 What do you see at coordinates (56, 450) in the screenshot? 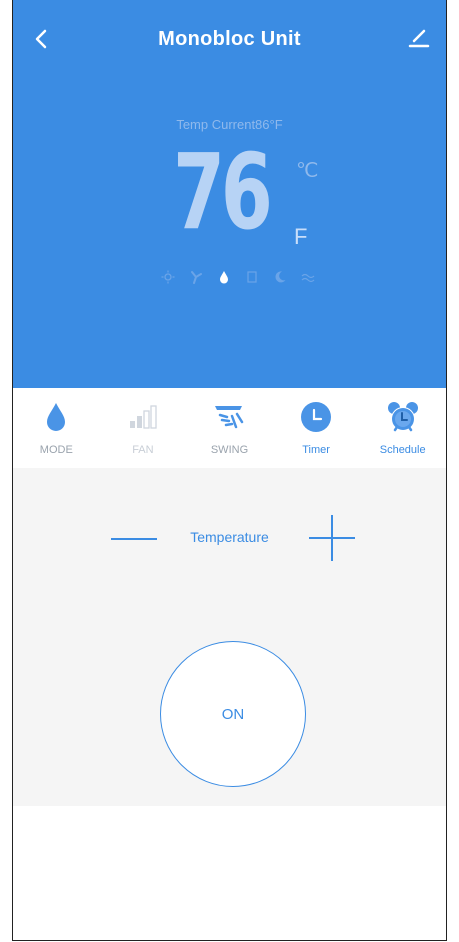
I see `mode-label: MODE` at bounding box center [56, 450].